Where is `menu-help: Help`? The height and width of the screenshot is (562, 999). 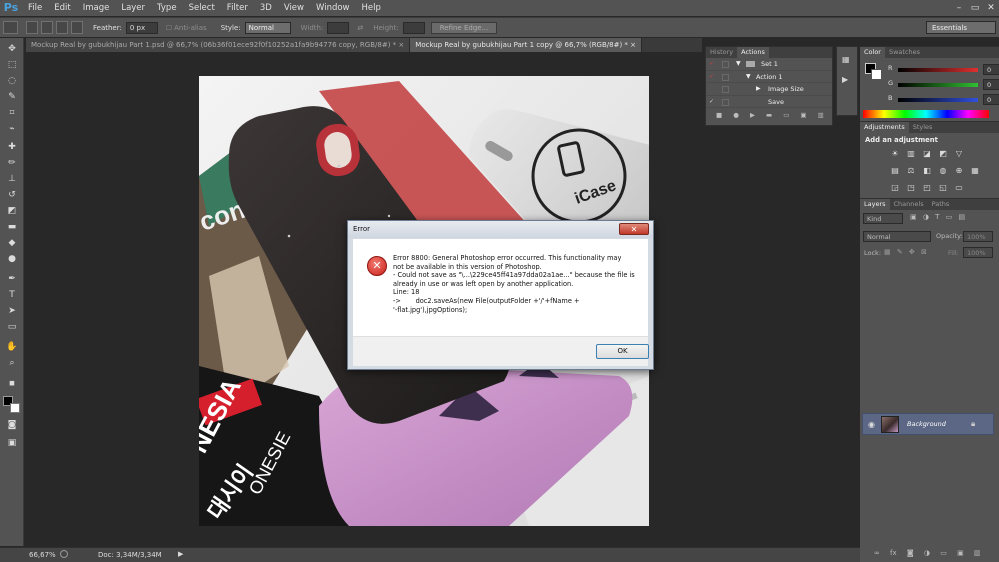
menu-help: Help is located at coordinates (371, 8).